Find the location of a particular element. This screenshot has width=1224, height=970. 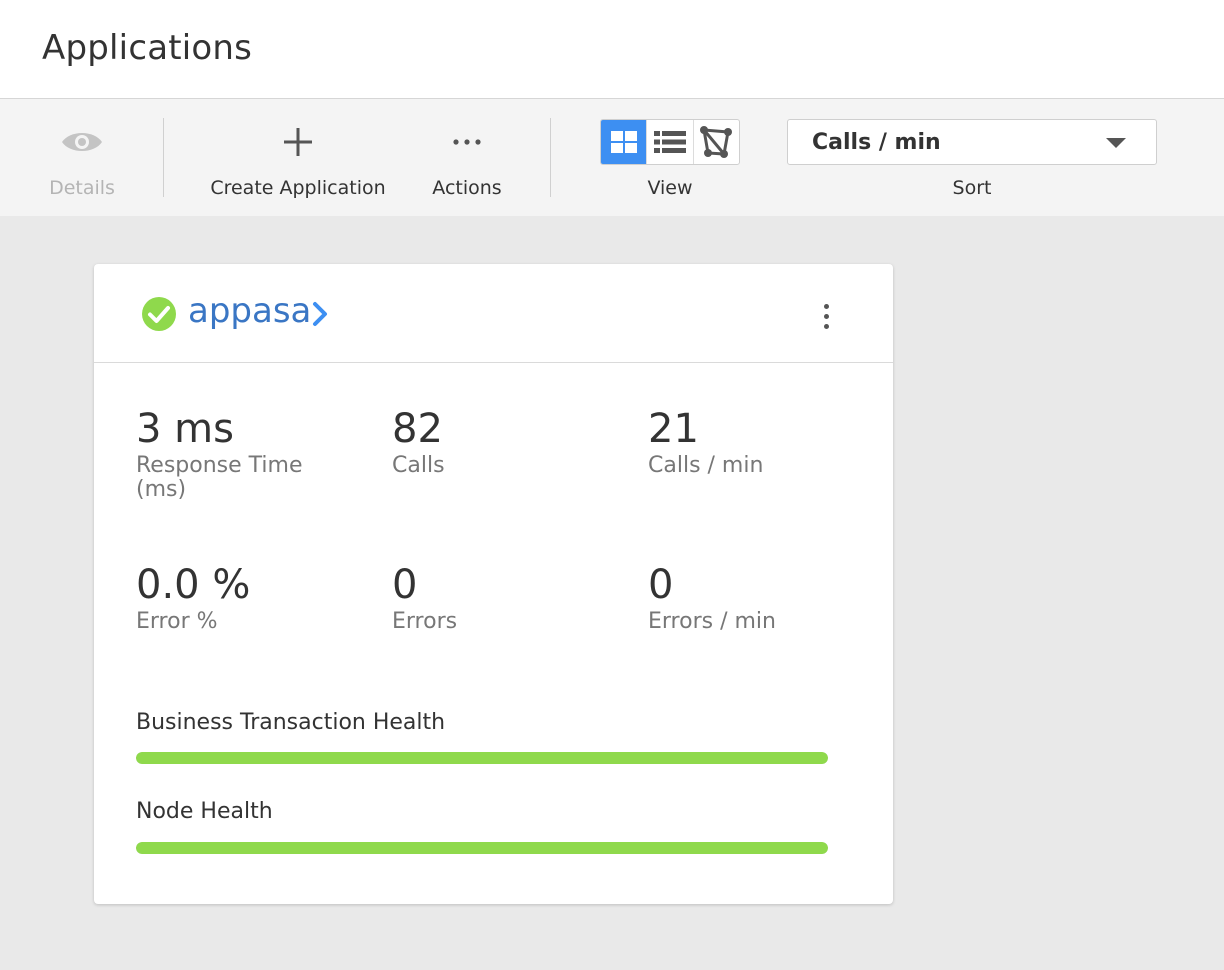

metric-calls-per-min: 21 Calls / min is located at coordinates (763, 442).